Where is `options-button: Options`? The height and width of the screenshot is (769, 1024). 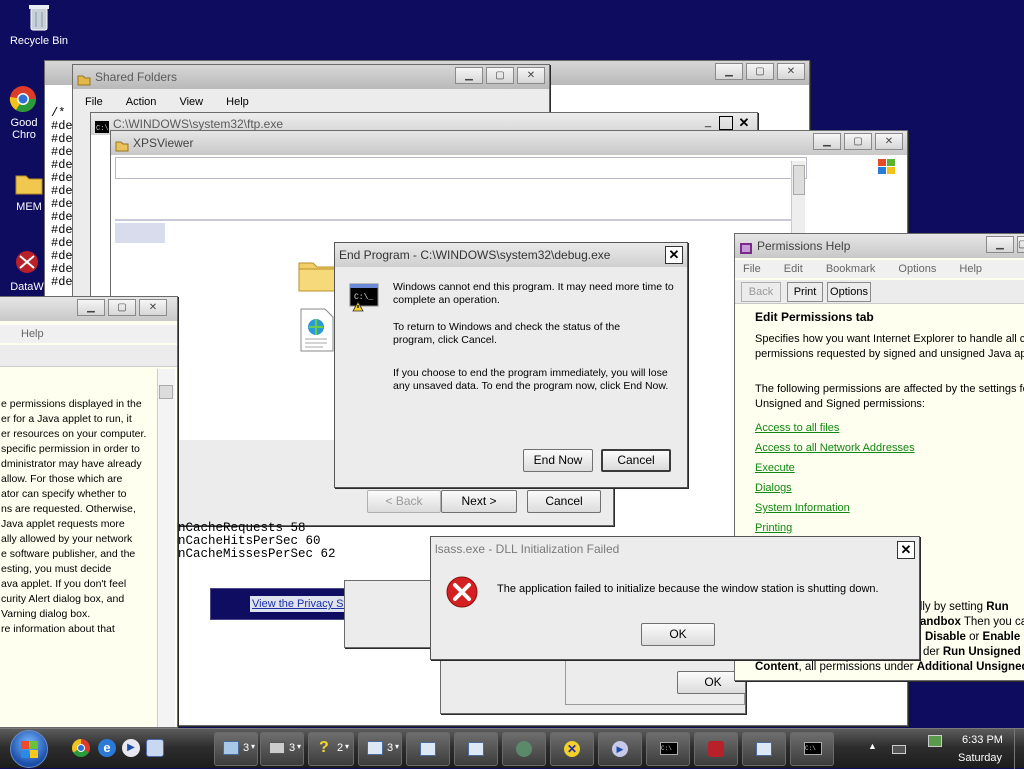 options-button: Options is located at coordinates (849, 292).